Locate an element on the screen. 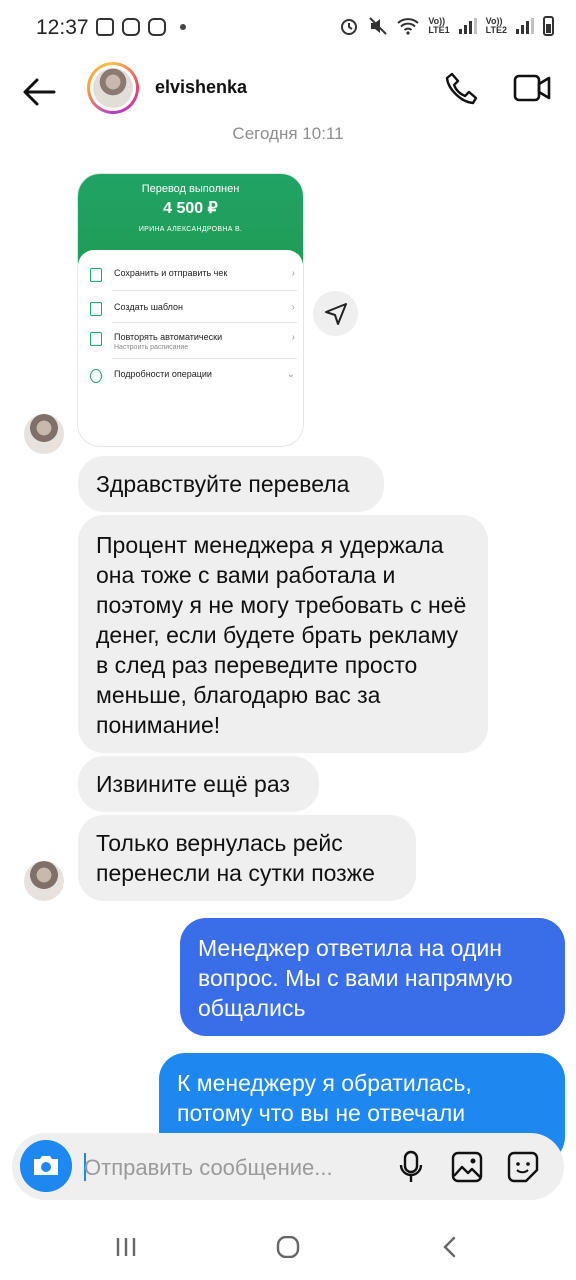  system-status-icons: Vo)) LTE1 Vo)) LTE2 is located at coordinates (446, 26).